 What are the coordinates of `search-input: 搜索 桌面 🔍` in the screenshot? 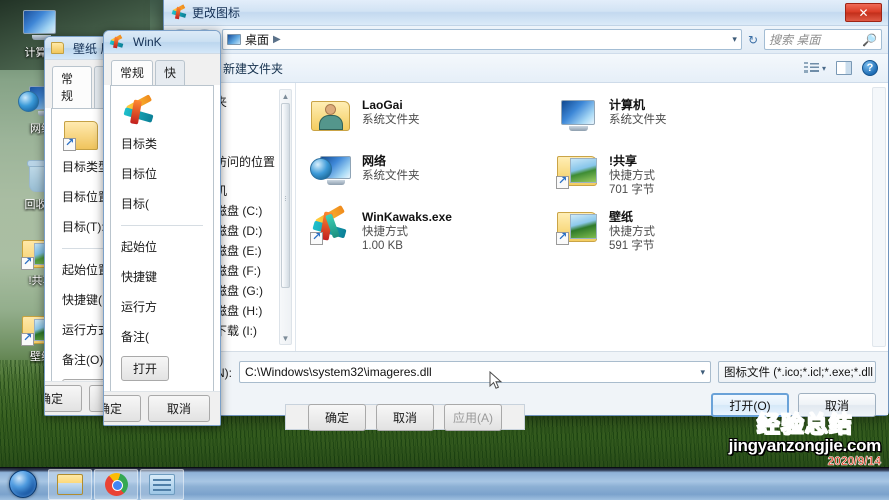 It's located at (823, 39).